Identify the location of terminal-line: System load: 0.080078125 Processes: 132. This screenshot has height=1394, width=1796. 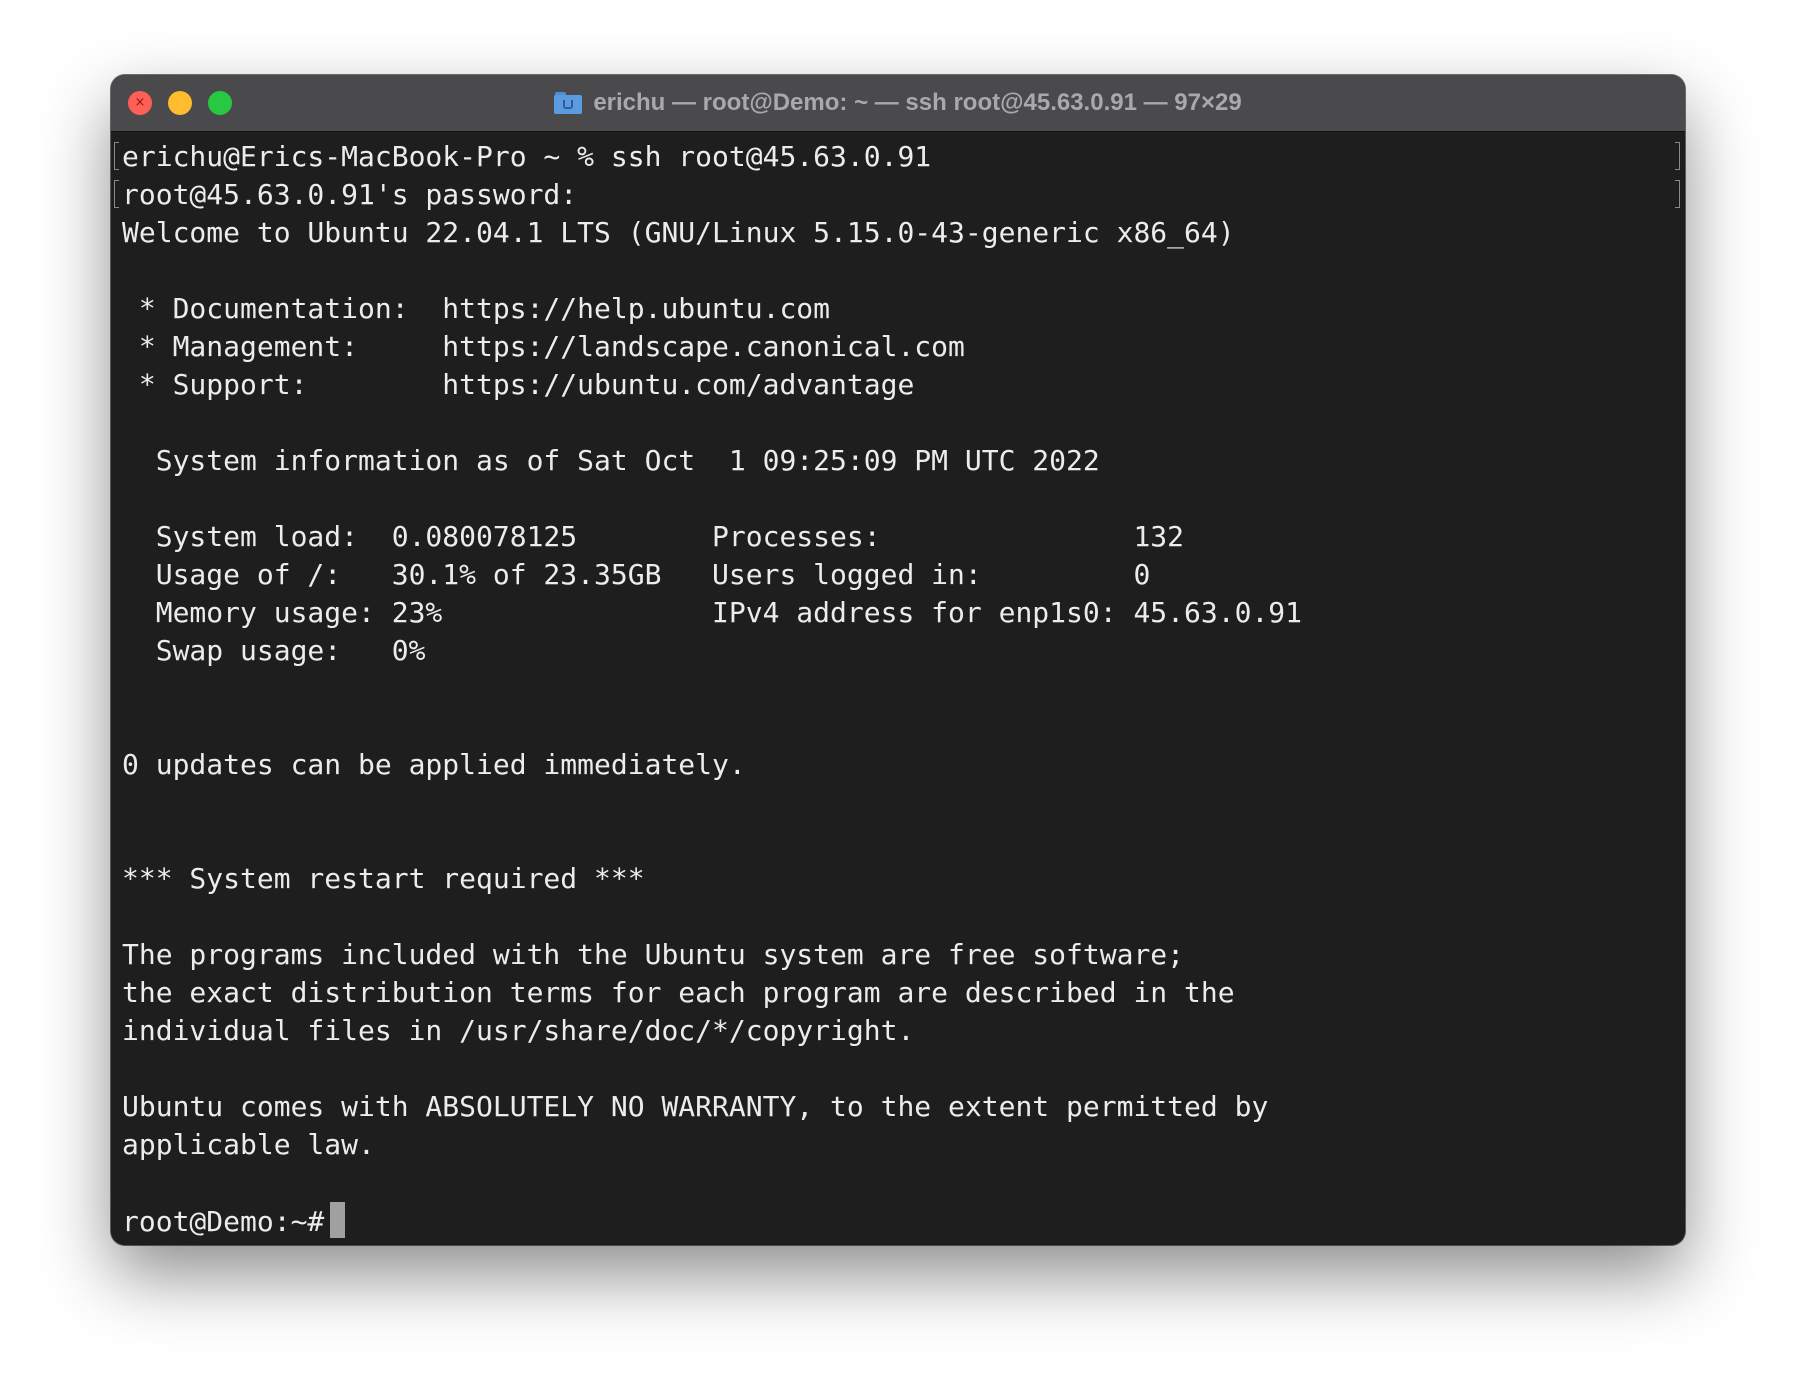
(653, 536).